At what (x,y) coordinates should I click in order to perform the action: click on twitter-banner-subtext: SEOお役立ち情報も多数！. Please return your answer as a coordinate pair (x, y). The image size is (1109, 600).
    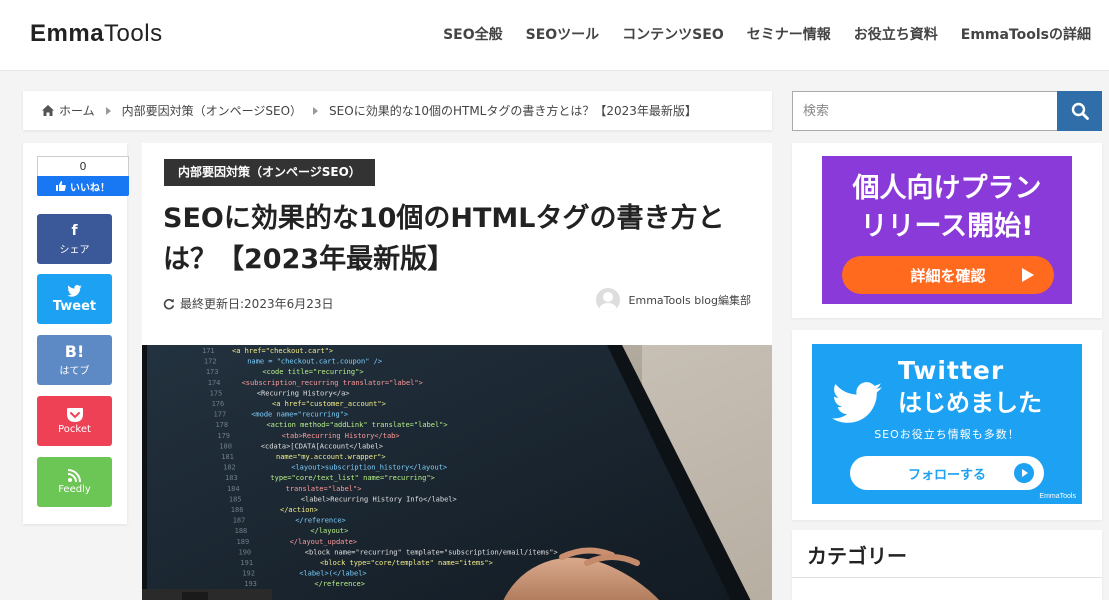
    Looking at the image, I should click on (947, 434).